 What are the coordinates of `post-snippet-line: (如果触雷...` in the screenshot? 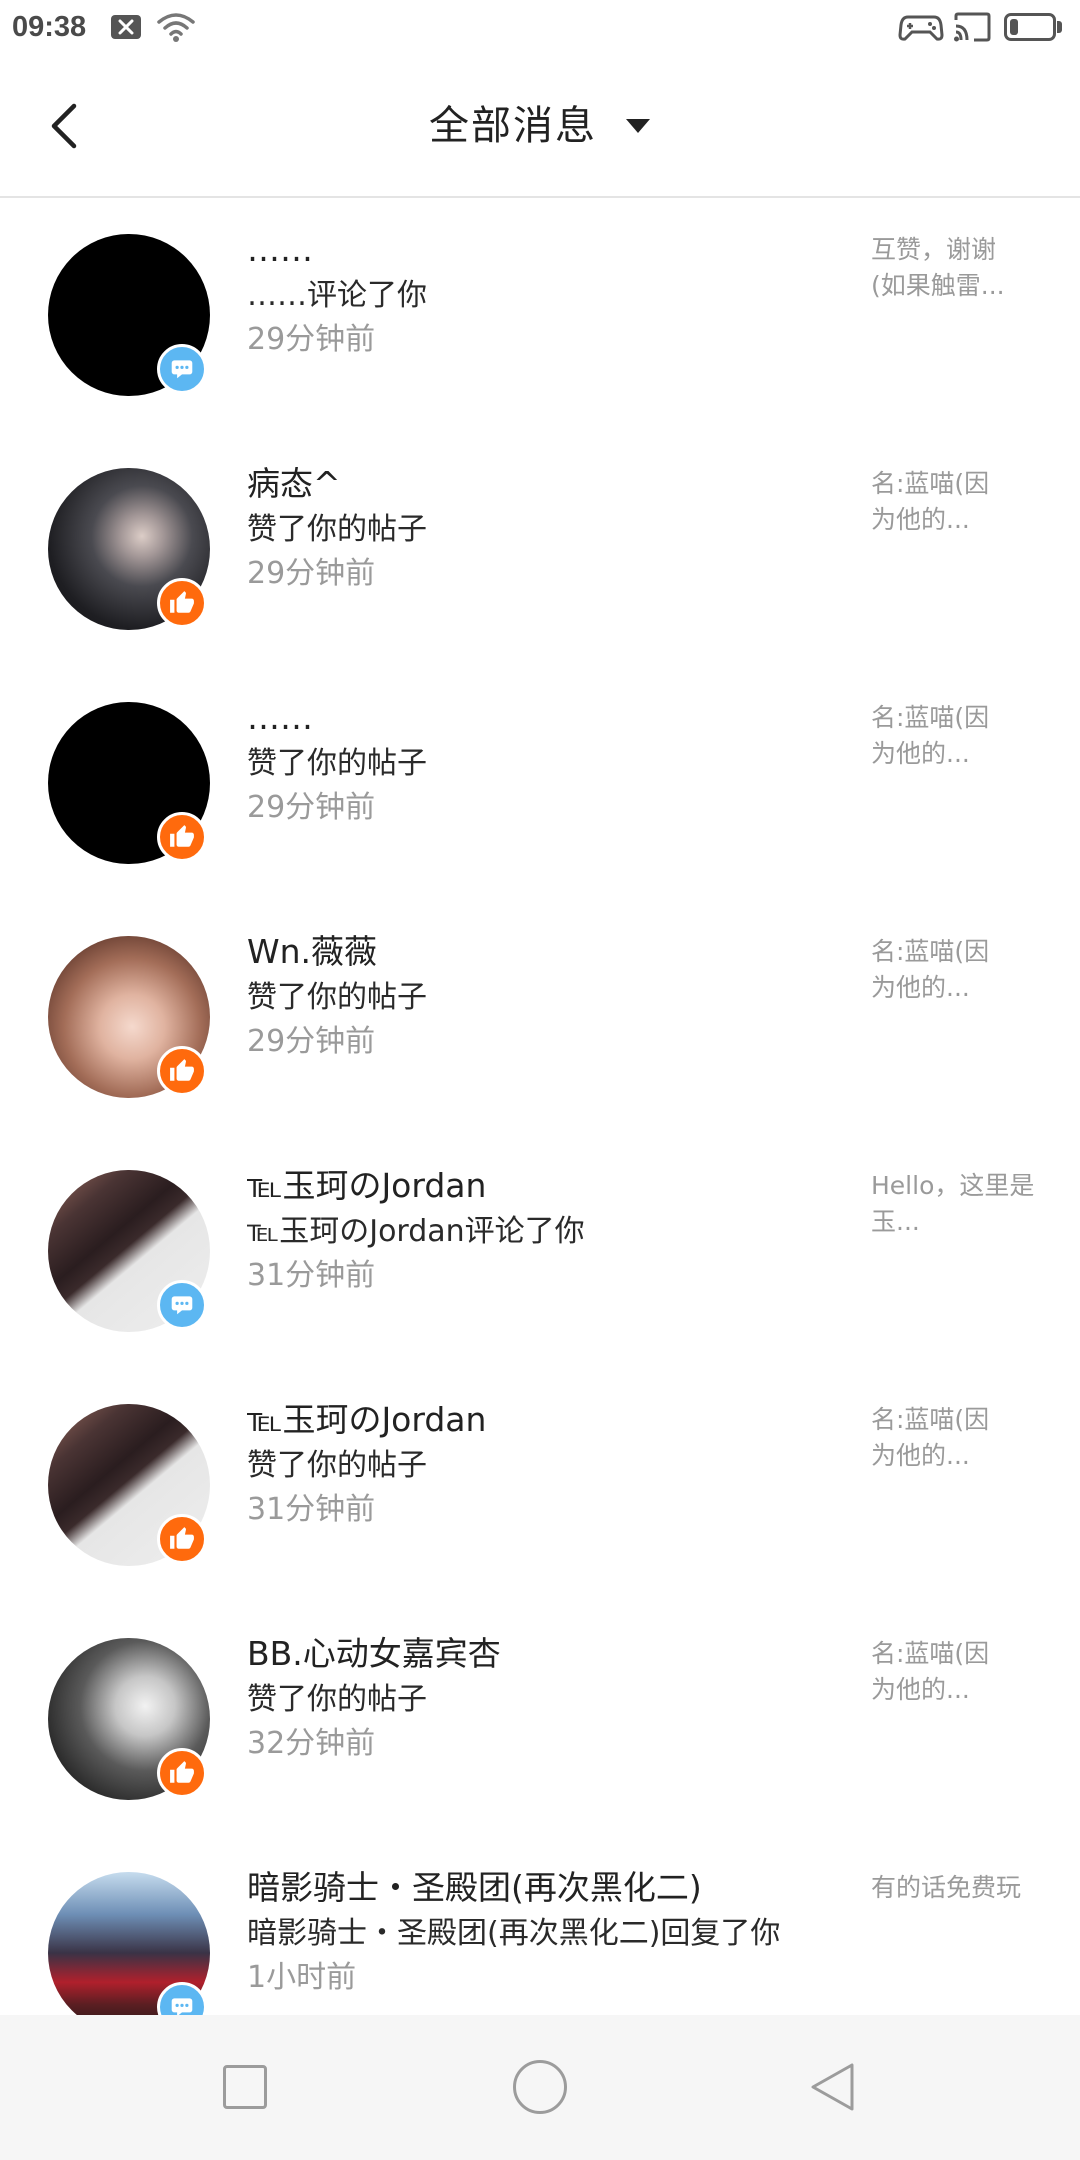 It's located at (938, 285).